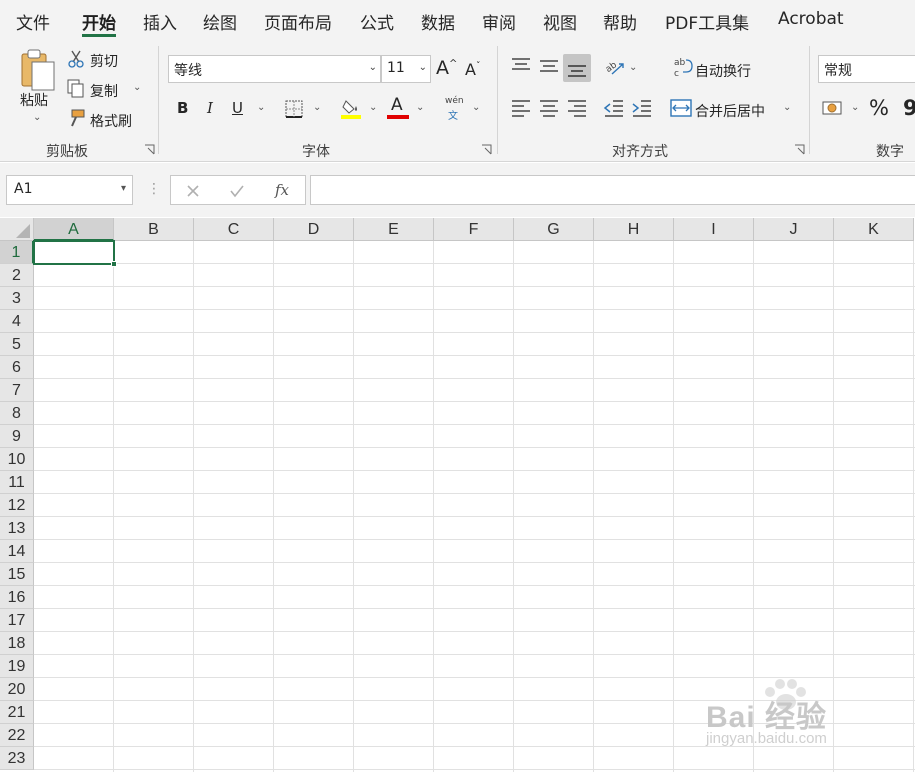 The image size is (915, 772). I want to click on percent-button: %, so click(879, 108).